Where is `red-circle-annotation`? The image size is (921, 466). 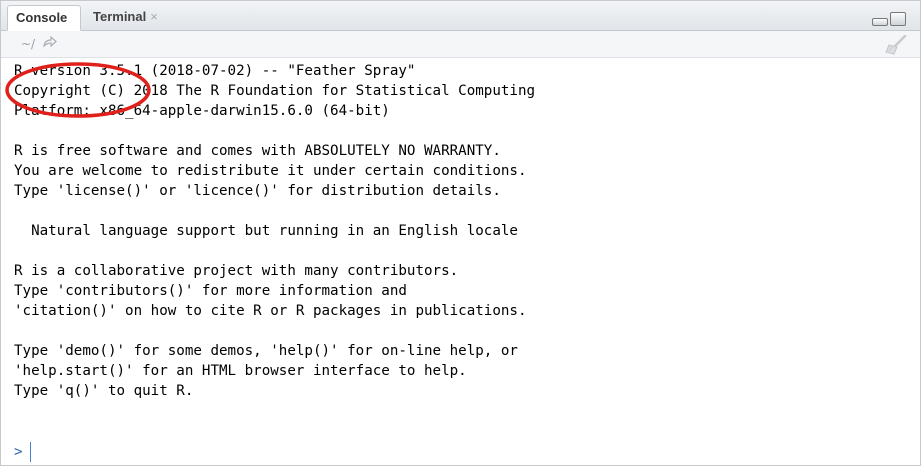
red-circle-annotation is located at coordinates (78, 90).